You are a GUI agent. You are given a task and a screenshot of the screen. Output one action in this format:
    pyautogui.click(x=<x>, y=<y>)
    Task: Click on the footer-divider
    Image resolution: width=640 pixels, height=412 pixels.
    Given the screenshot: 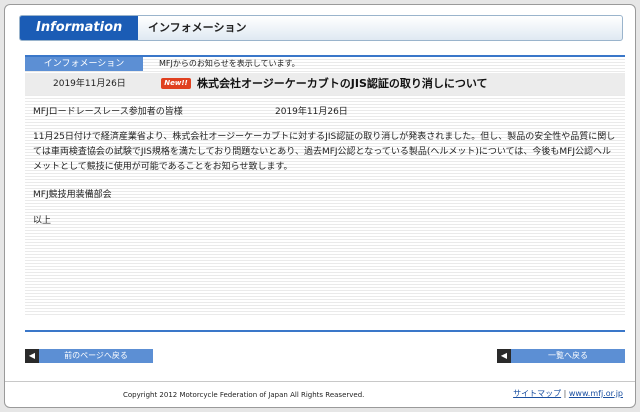 What is the action you would take?
    pyautogui.click(x=320, y=381)
    